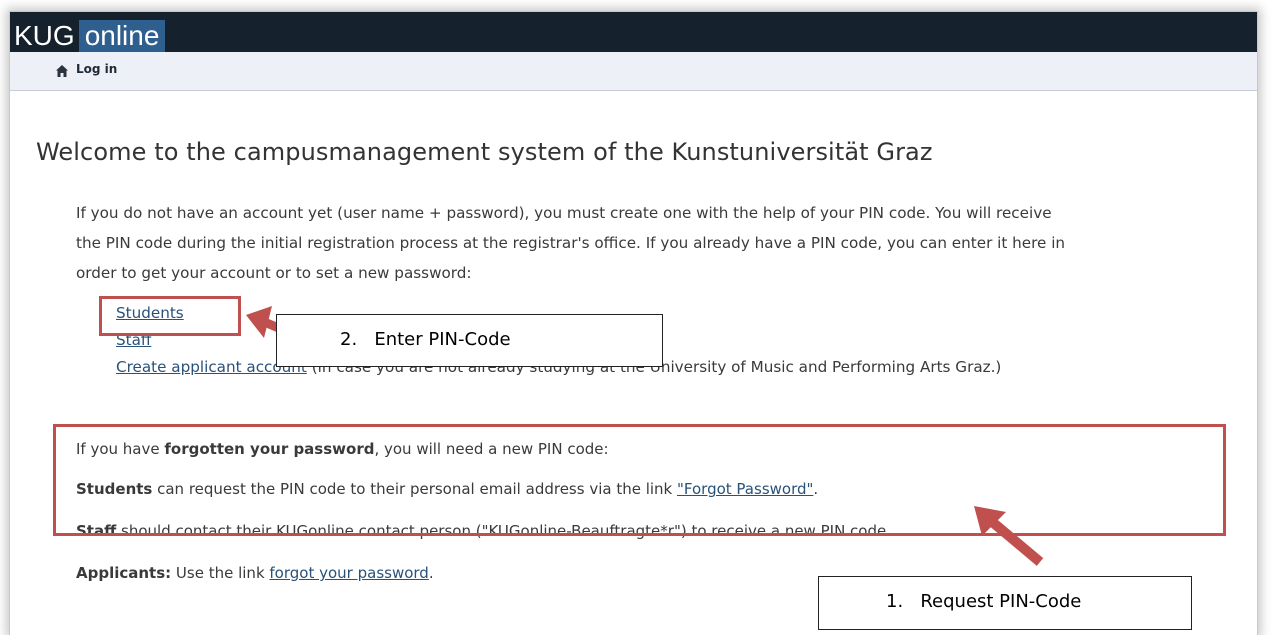 The width and height of the screenshot is (1276, 635). What do you see at coordinates (348, 573) in the screenshot?
I see `applicant-forgot-password-link: forgot your password` at bounding box center [348, 573].